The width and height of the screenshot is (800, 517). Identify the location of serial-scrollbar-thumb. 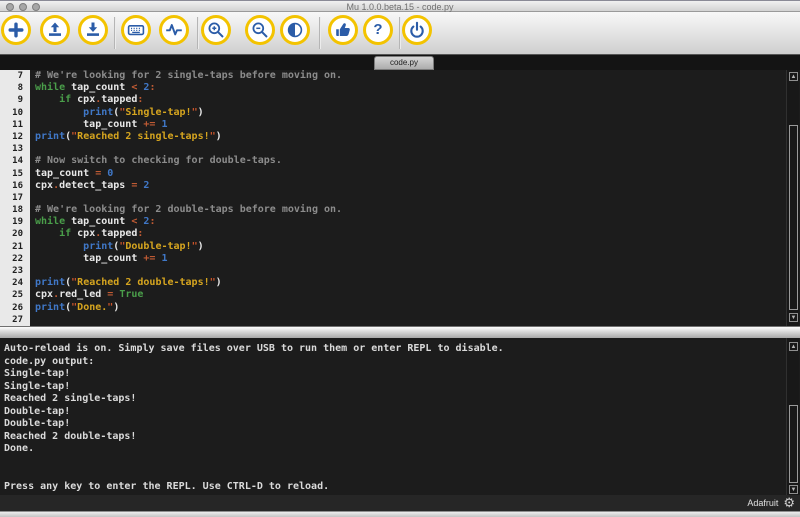
(793, 444).